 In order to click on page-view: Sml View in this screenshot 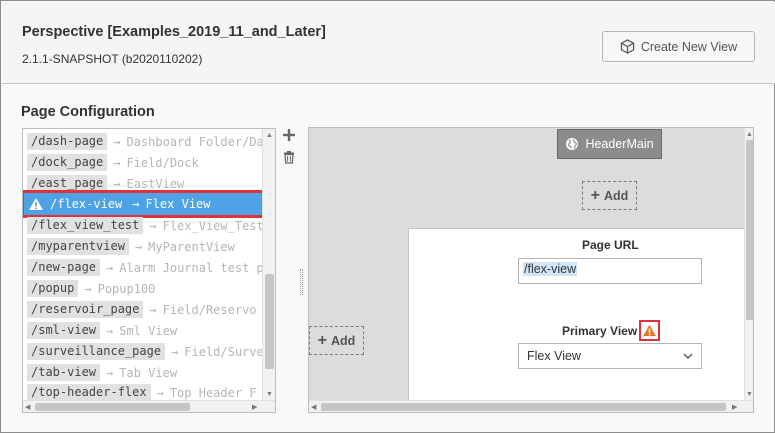, I will do `click(148, 330)`.